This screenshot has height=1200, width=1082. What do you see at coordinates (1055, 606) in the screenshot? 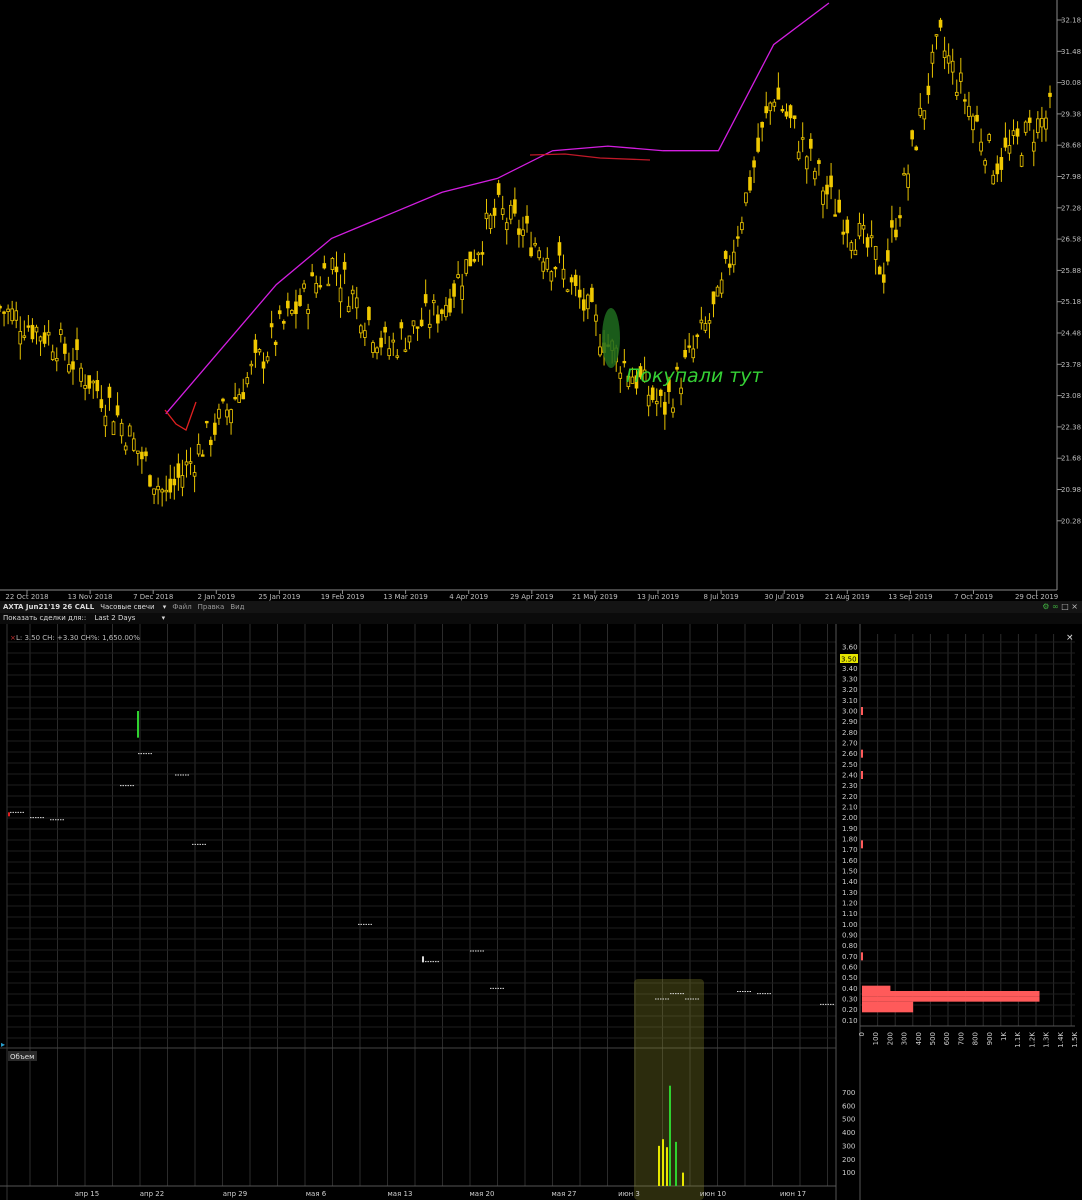
I see `link-icon: ∞` at bounding box center [1055, 606].